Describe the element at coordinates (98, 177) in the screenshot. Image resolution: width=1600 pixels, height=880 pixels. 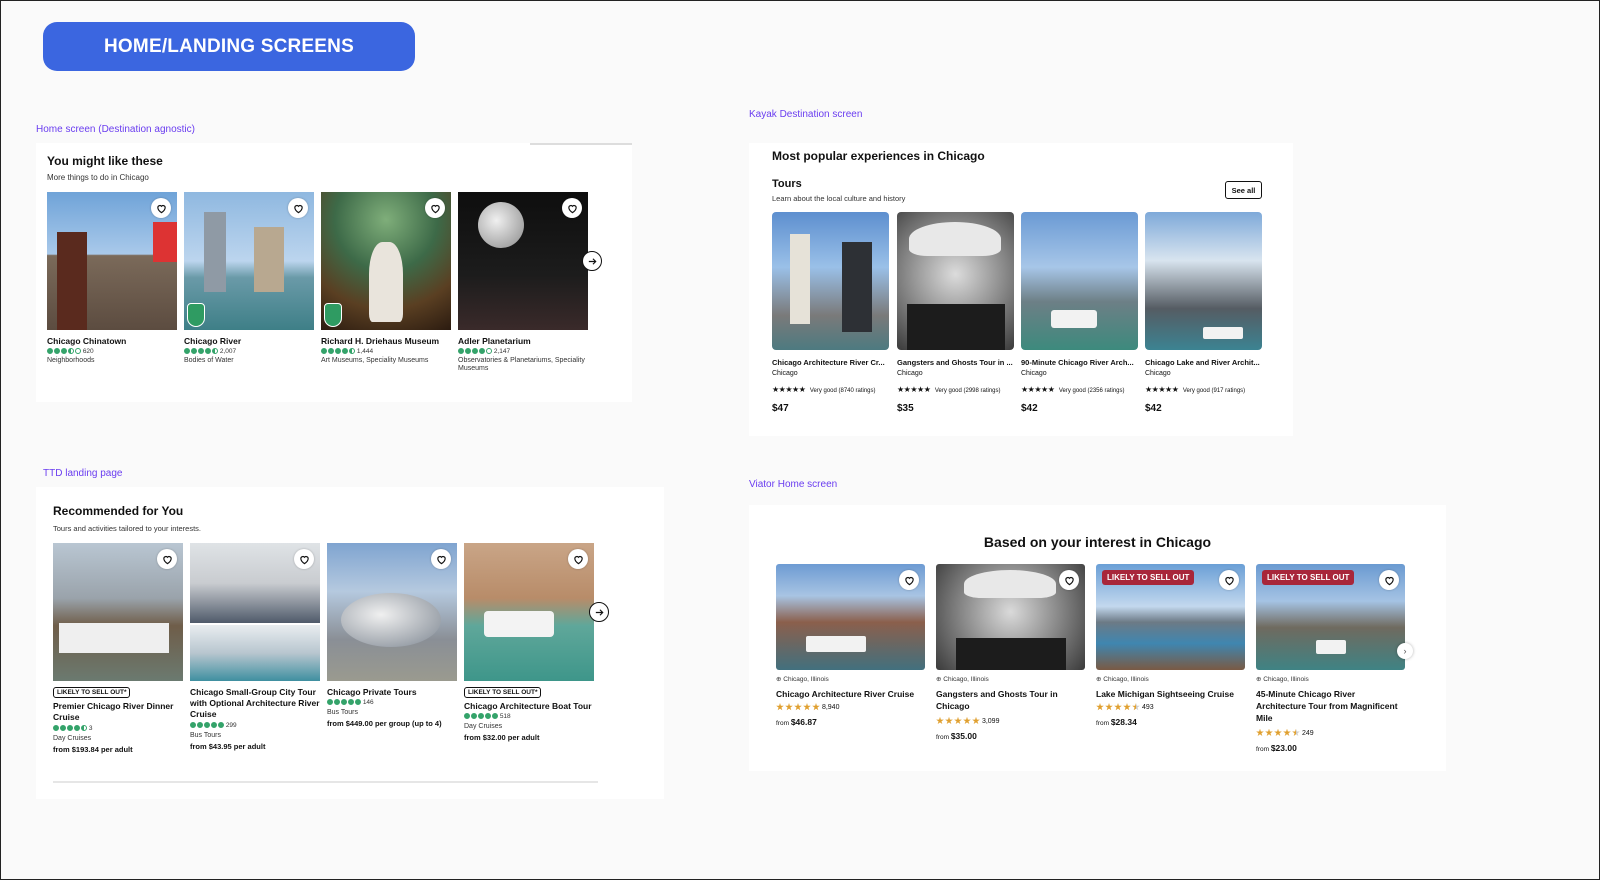
I see `home-subtitle: More things to do in Chicago` at that location.